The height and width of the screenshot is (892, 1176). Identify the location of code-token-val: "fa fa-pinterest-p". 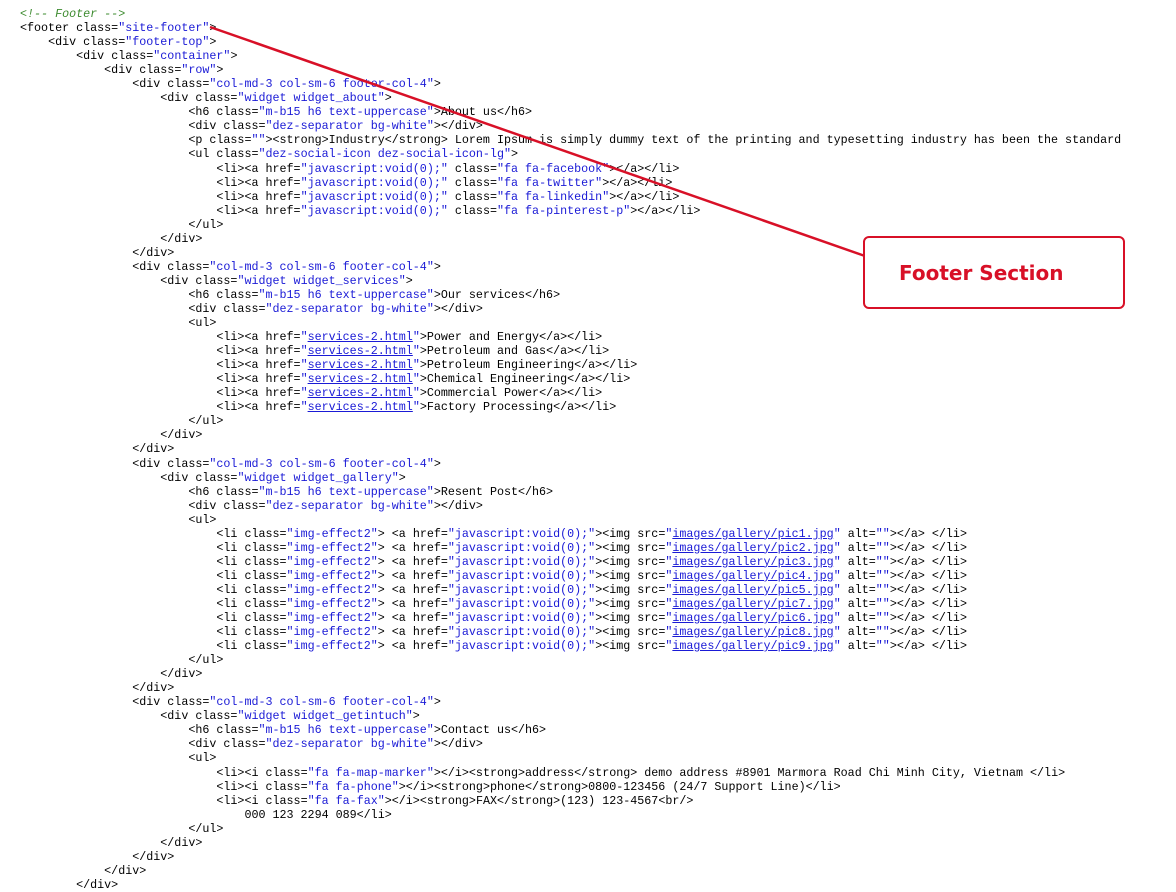
(563, 210).